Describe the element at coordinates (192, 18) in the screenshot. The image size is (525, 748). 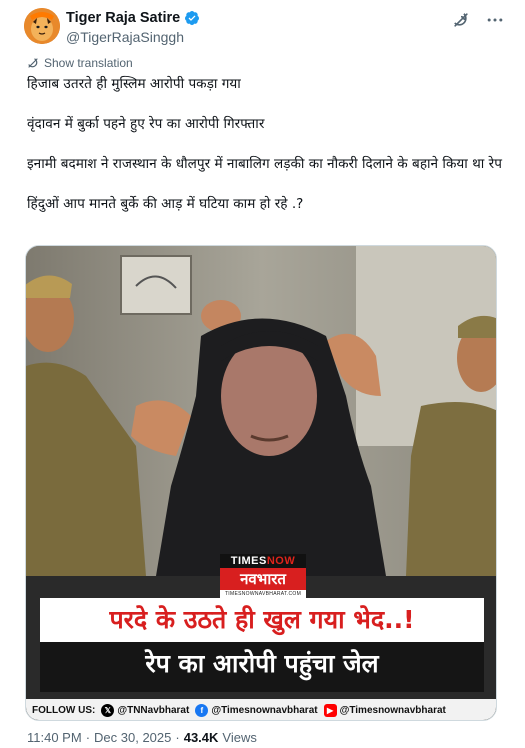
I see `verified-badge-icon` at that location.